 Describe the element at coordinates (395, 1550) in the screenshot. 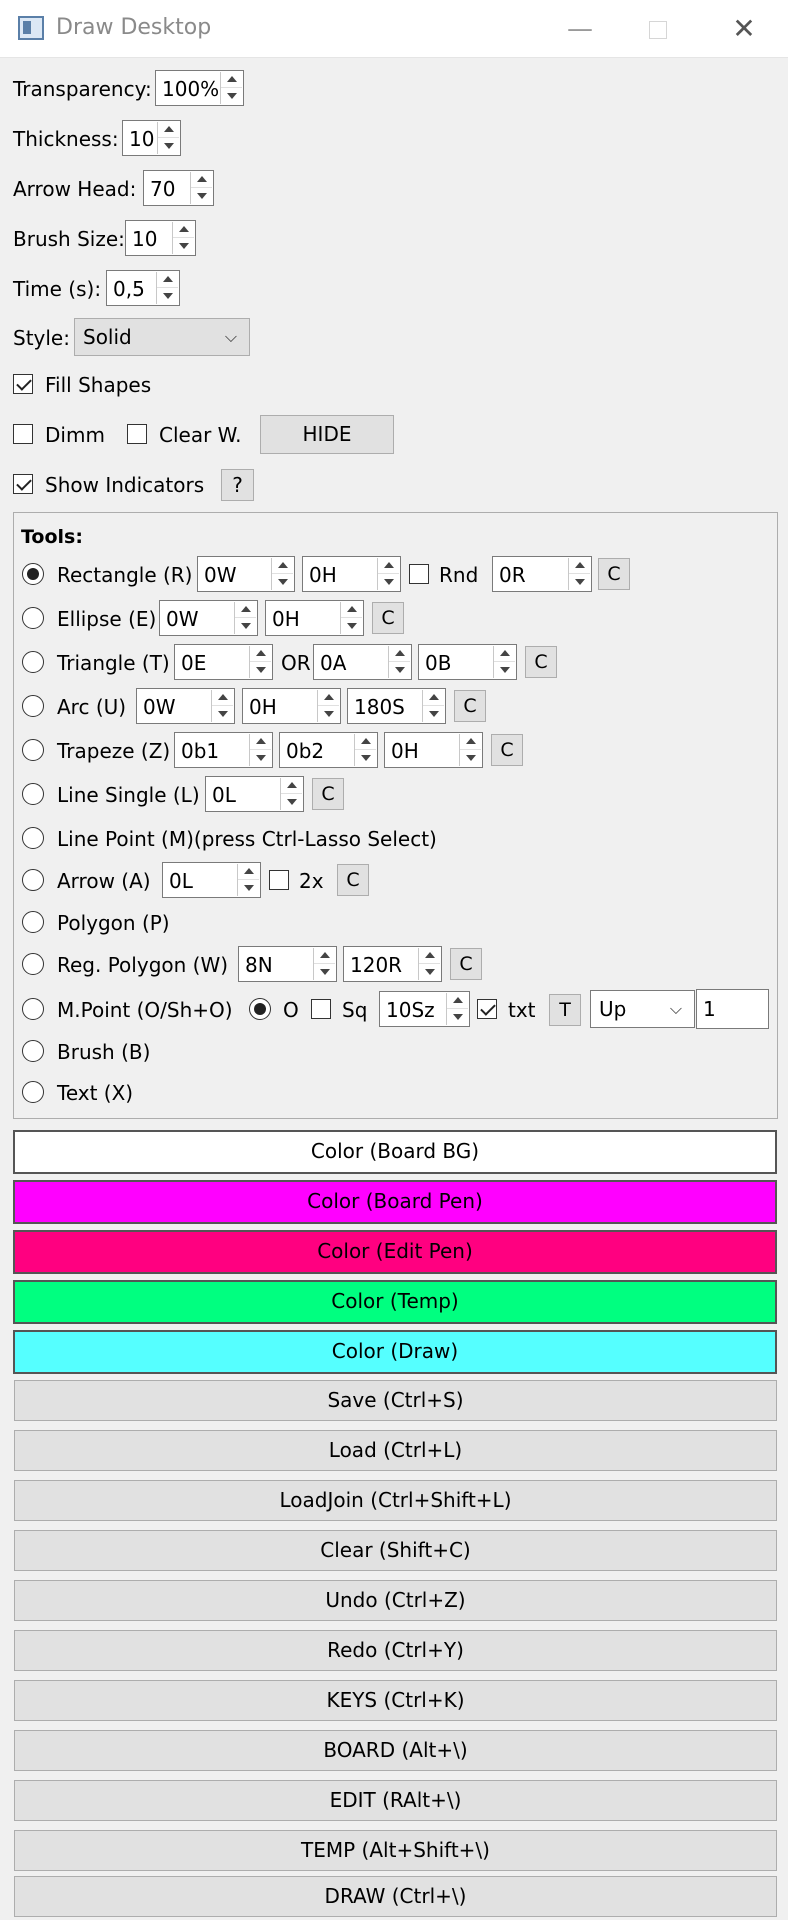

I see `clear-button: Clear (Shift+C)` at that location.